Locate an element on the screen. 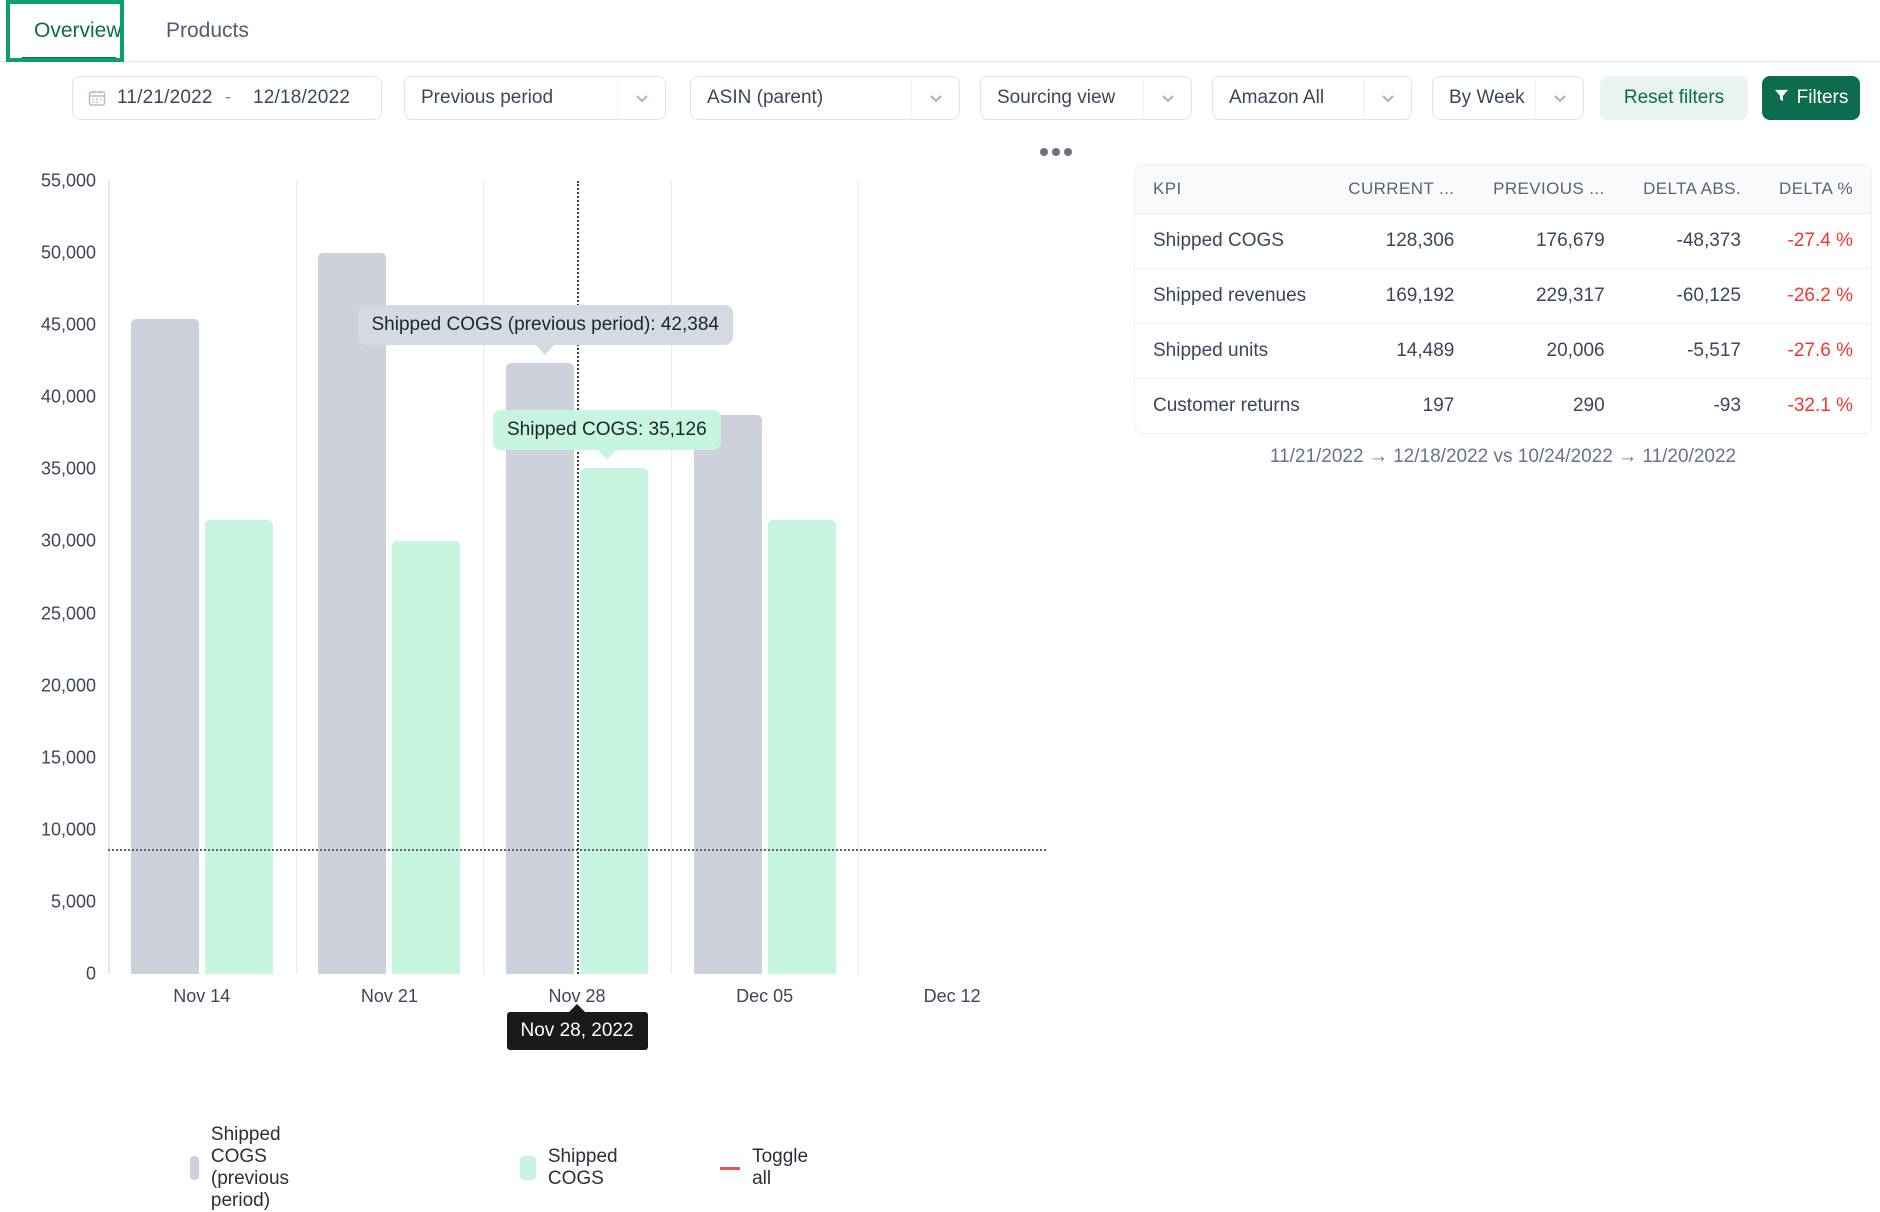 Image resolution: width=1880 pixels, height=1212 pixels. legend-item-label: Shipped COGS is located at coordinates (582, 1167).